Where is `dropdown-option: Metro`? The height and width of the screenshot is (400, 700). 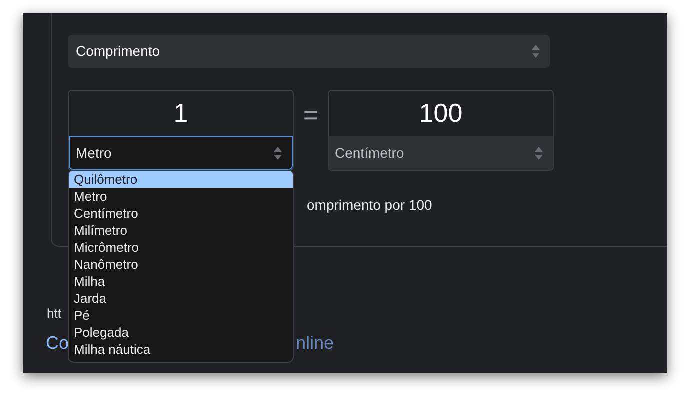
dropdown-option: Metro is located at coordinates (181, 196).